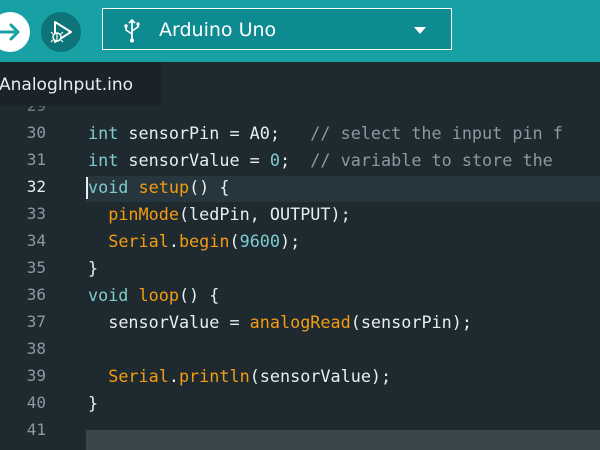 The image size is (600, 450). What do you see at coordinates (164, 187) in the screenshot?
I see `code-function: setup` at bounding box center [164, 187].